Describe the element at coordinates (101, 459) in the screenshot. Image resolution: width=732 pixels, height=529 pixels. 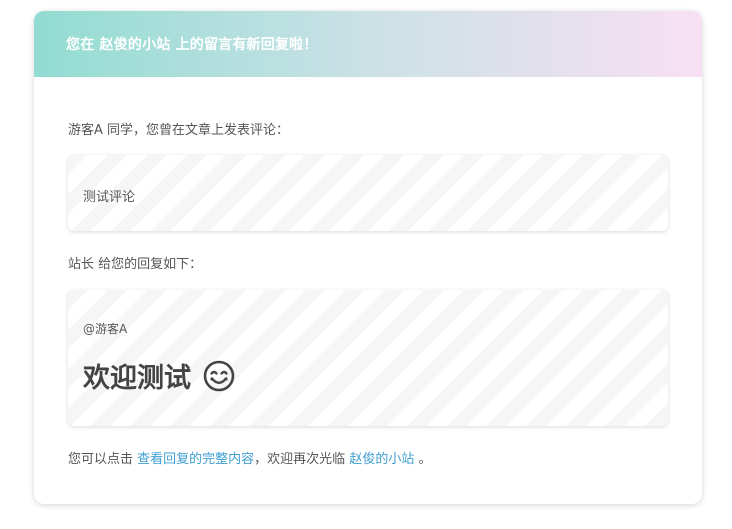
I see `footer-prefix: 您可以点击` at that location.